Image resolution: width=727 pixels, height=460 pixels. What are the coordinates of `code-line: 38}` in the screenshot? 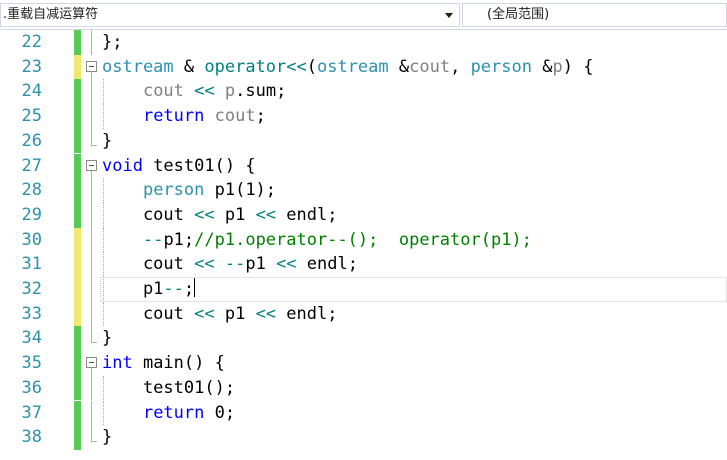 It's located at (363, 437).